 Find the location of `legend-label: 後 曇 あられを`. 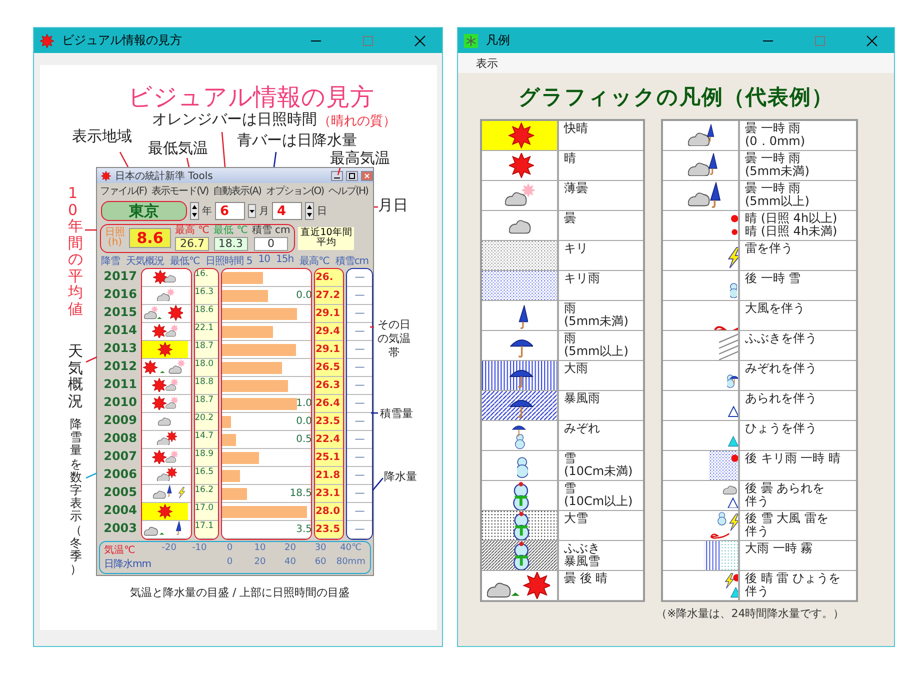

legend-label: 後 曇 あられを is located at coordinates (785, 488).